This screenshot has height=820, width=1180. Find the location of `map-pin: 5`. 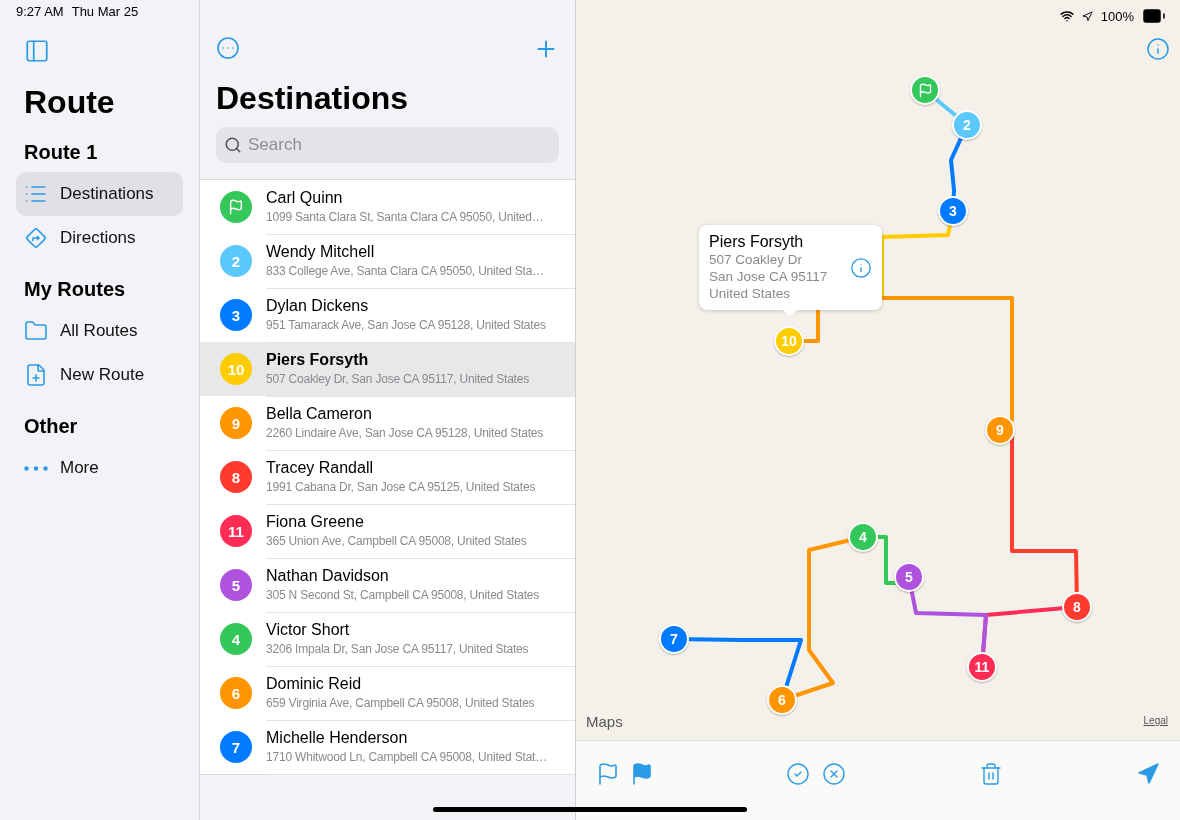

map-pin: 5 is located at coordinates (909, 577).